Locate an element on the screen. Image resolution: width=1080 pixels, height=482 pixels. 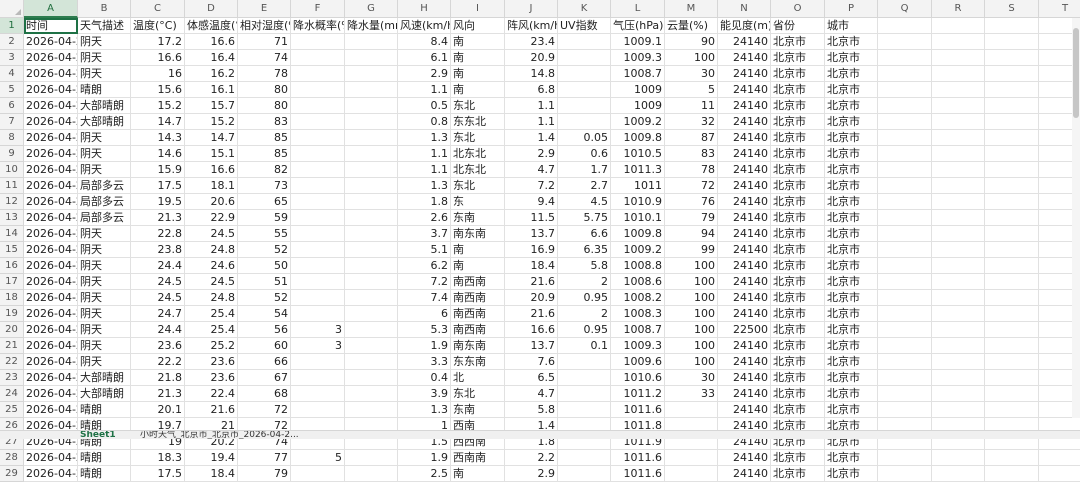
table-cell: 16.1 is located at coordinates (211, 90).